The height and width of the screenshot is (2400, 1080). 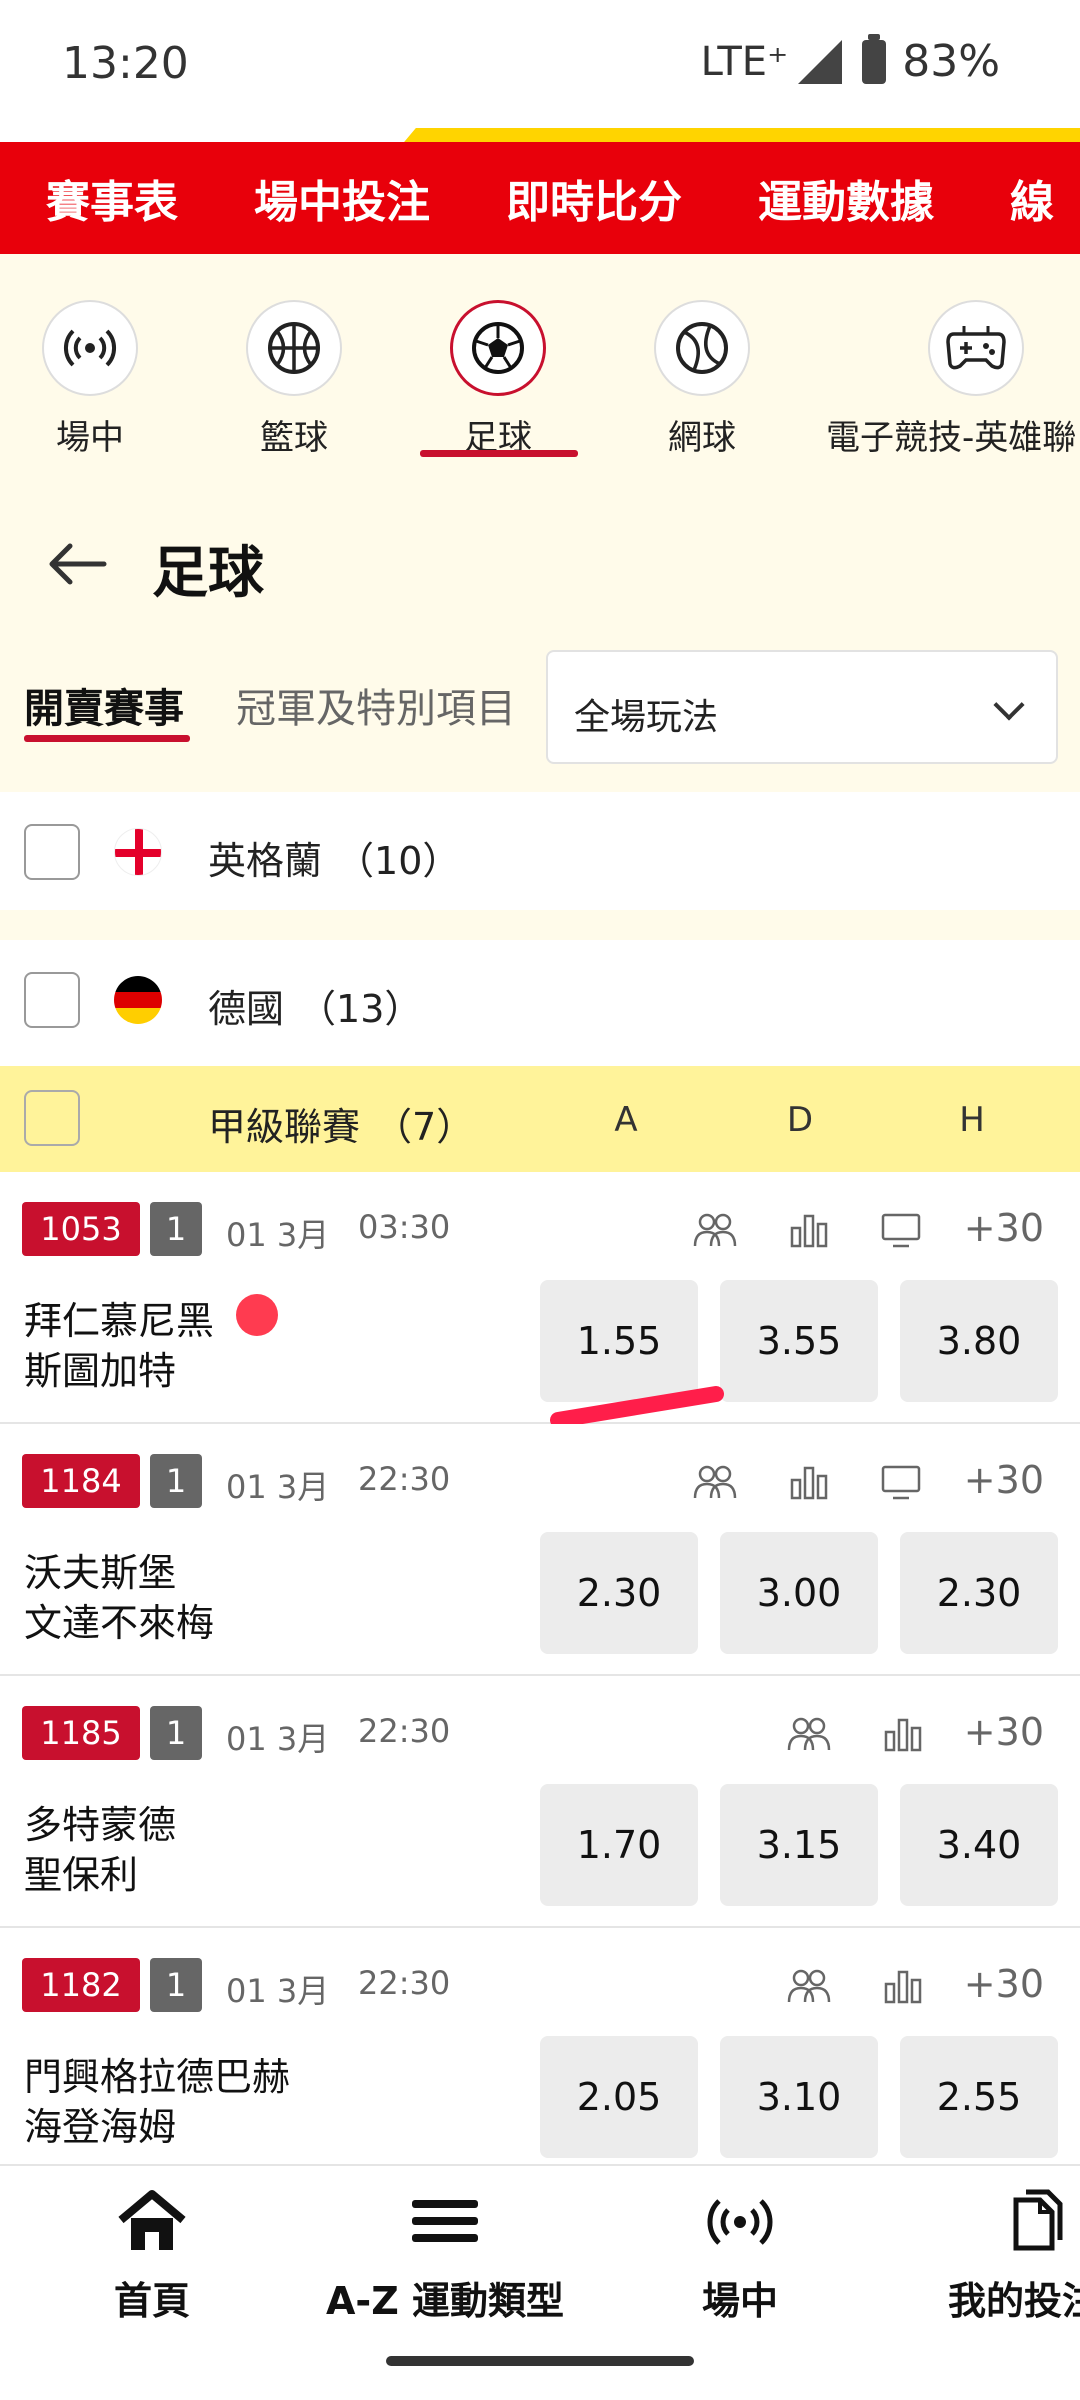 What do you see at coordinates (152, 2255) in the screenshot?
I see `bottom-nav-home: 首頁` at bounding box center [152, 2255].